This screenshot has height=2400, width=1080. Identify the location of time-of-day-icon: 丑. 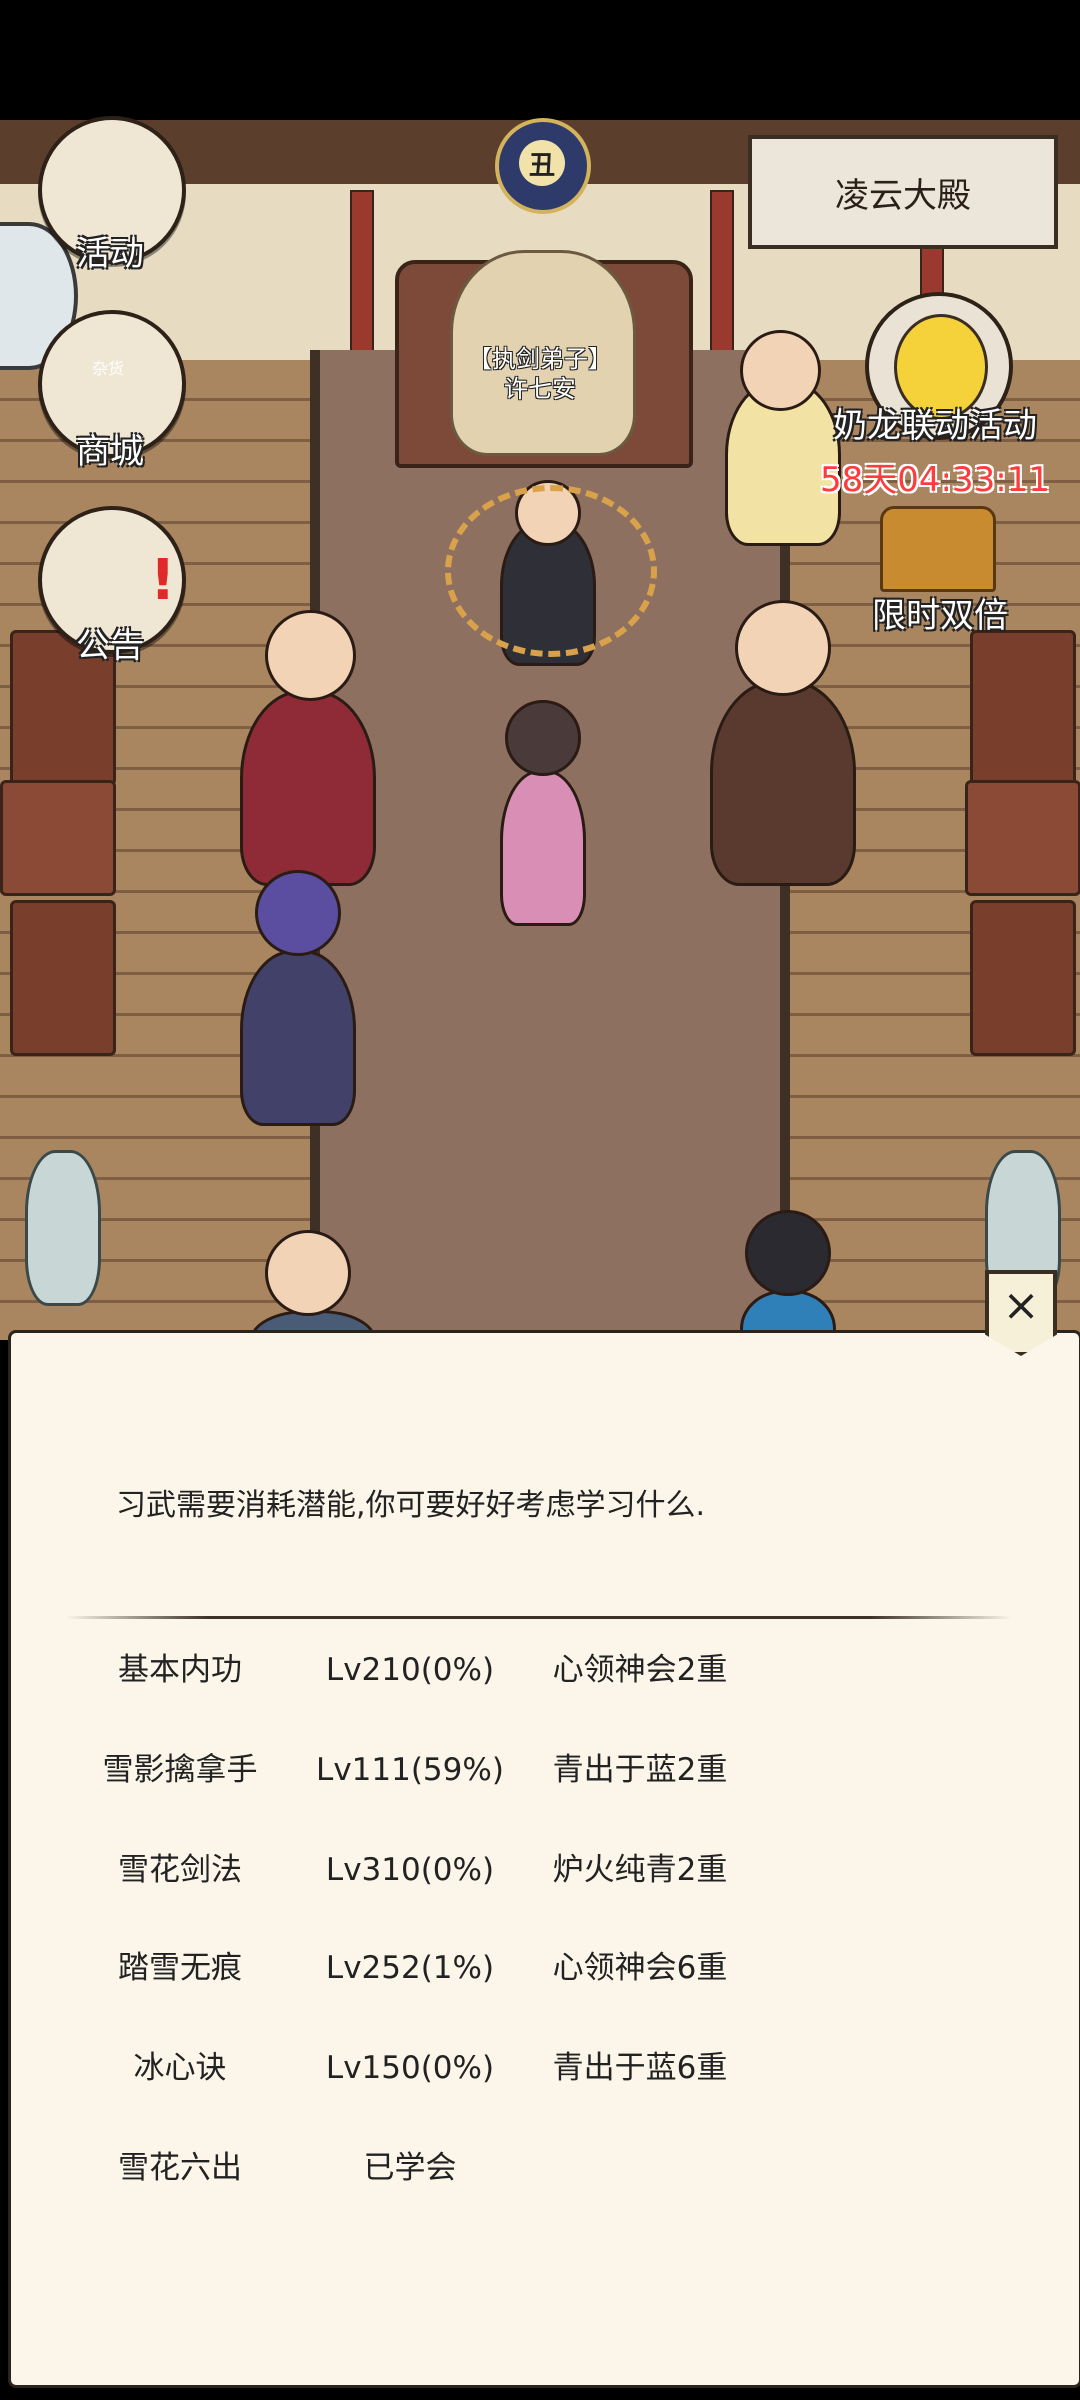
(543, 166).